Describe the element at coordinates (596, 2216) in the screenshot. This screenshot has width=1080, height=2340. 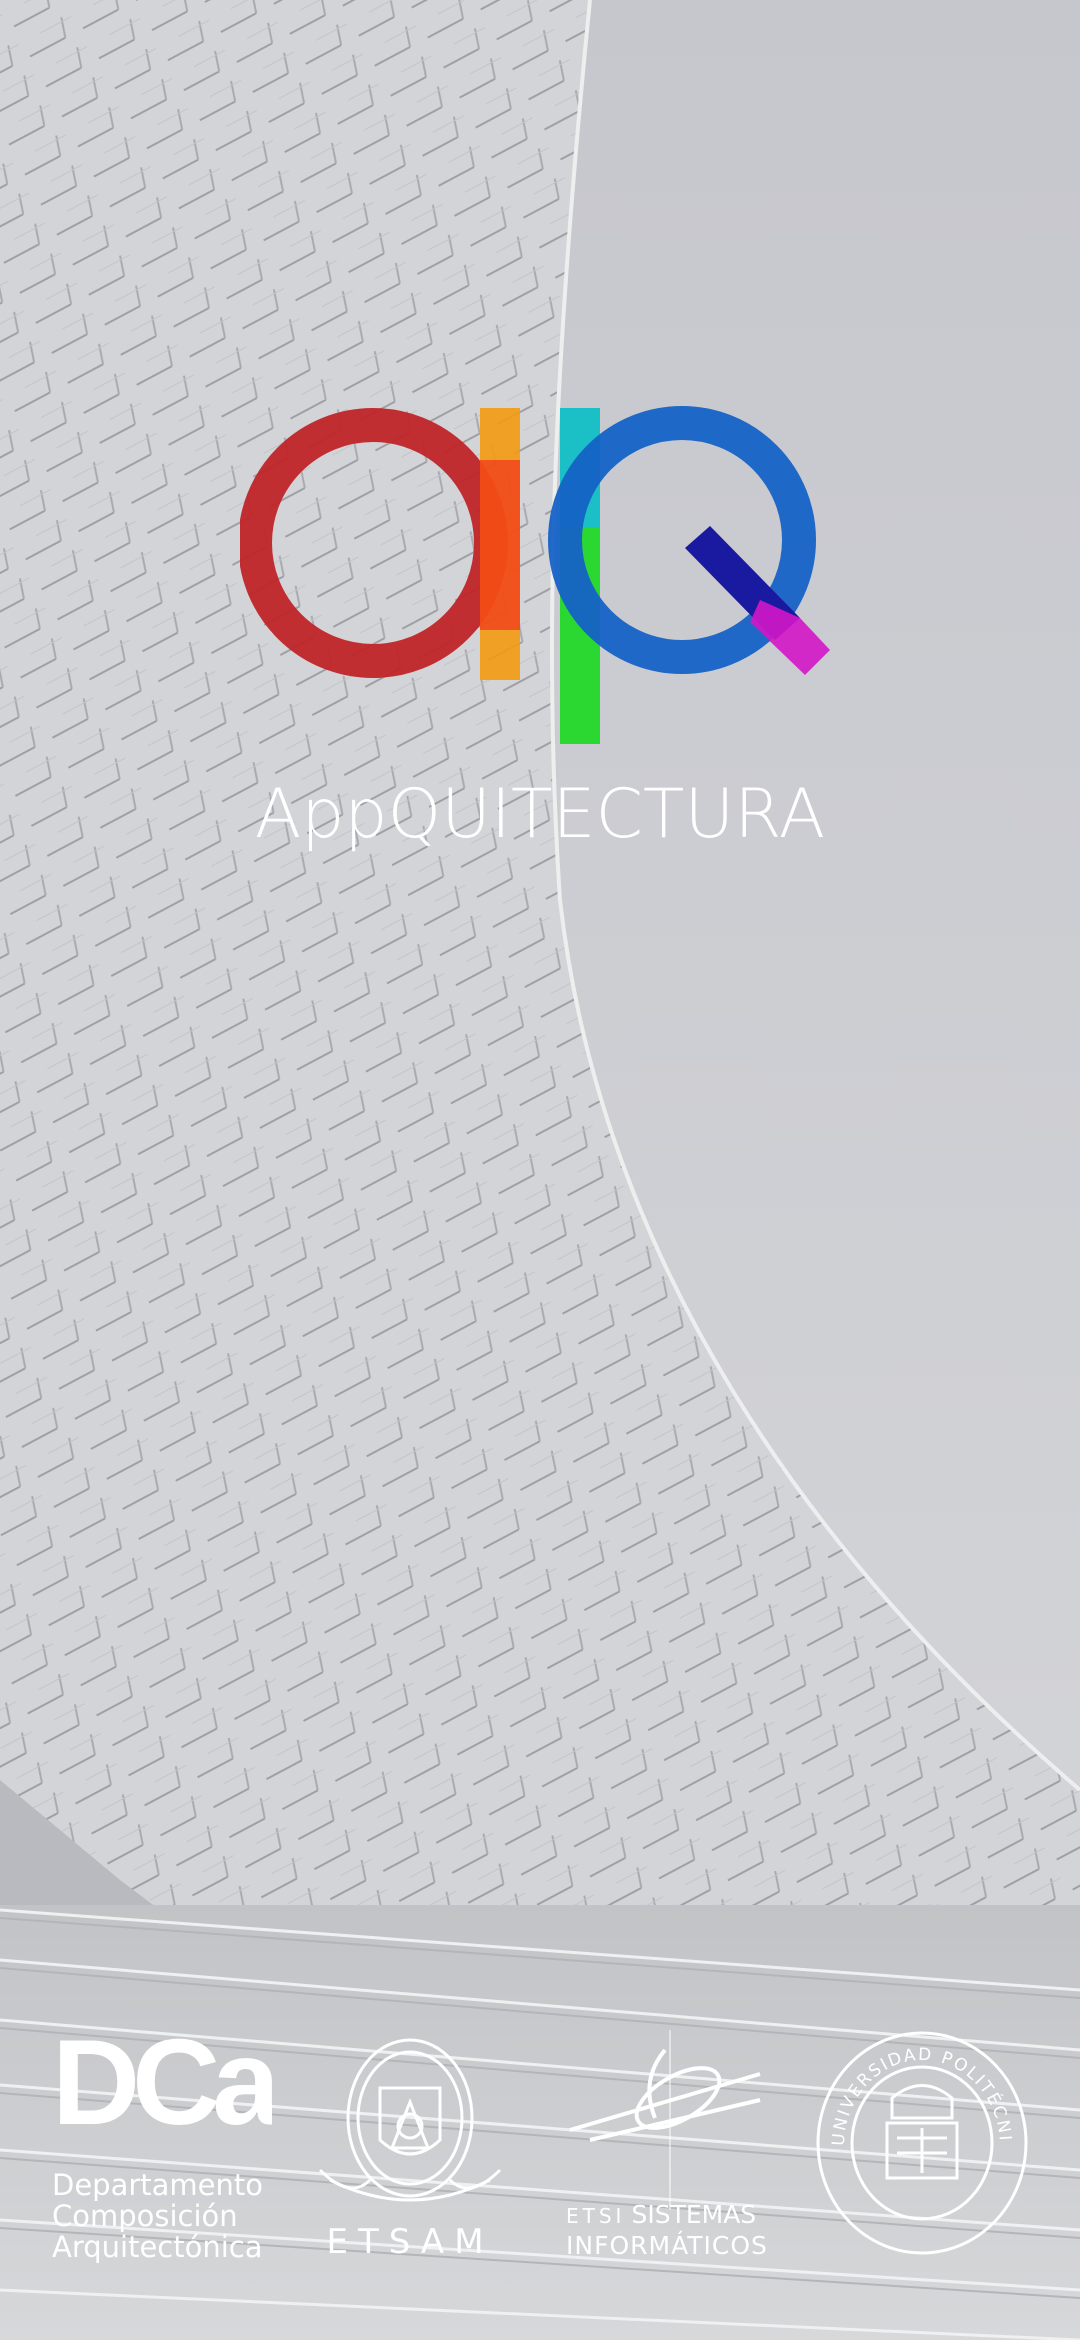
I see `etsisi-prefix: ETSI` at that location.